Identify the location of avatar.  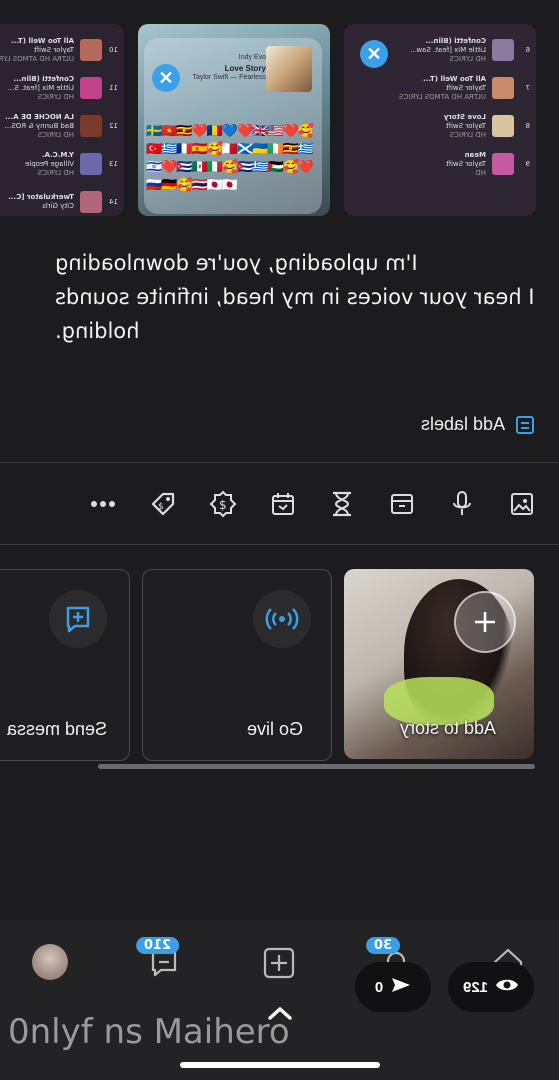
(50, 962).